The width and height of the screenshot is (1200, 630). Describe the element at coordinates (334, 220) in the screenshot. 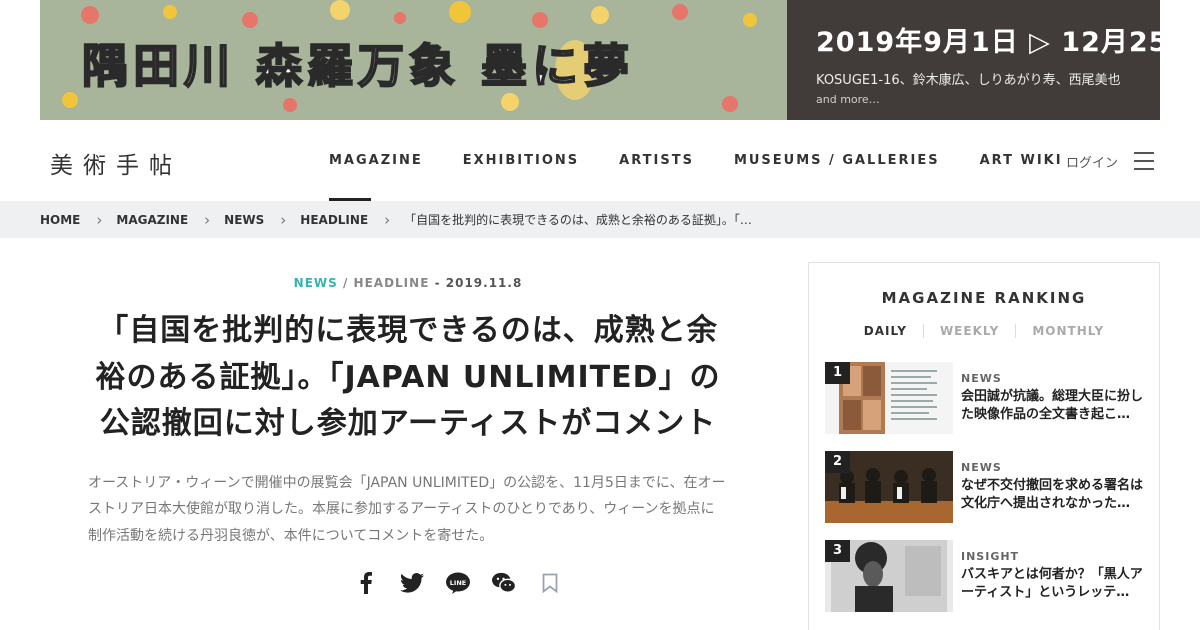

I see `breadcrumb-headline: HEADLINE` at that location.